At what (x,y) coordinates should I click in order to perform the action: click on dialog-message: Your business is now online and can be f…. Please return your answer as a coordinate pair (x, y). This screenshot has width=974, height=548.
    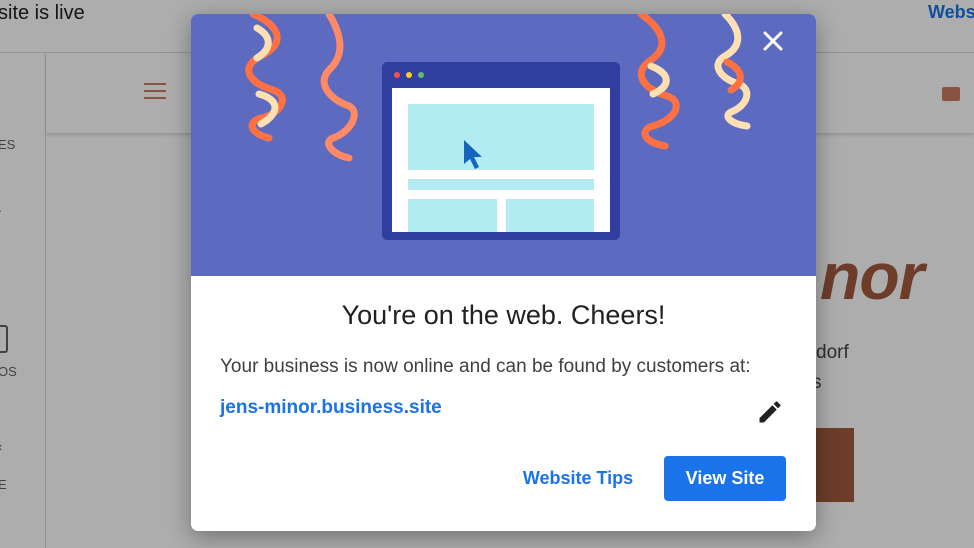
    Looking at the image, I should click on (485, 366).